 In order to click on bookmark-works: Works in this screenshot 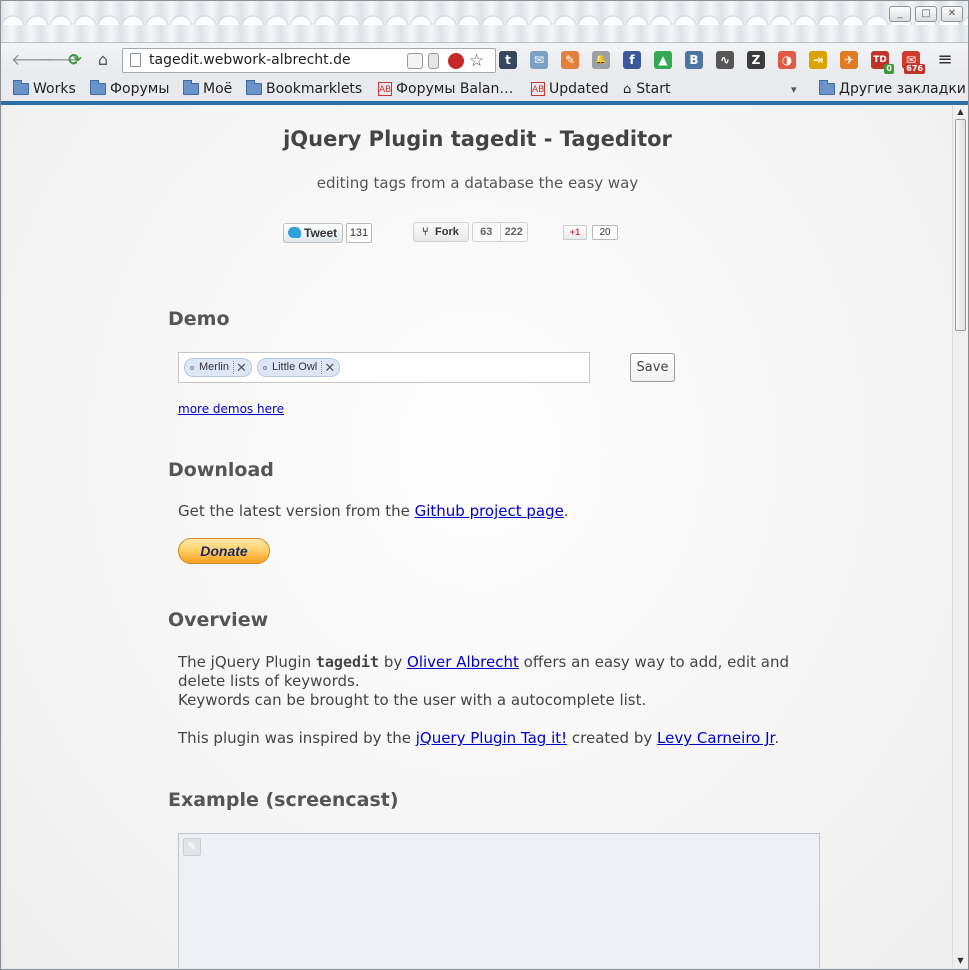, I will do `click(44, 89)`.